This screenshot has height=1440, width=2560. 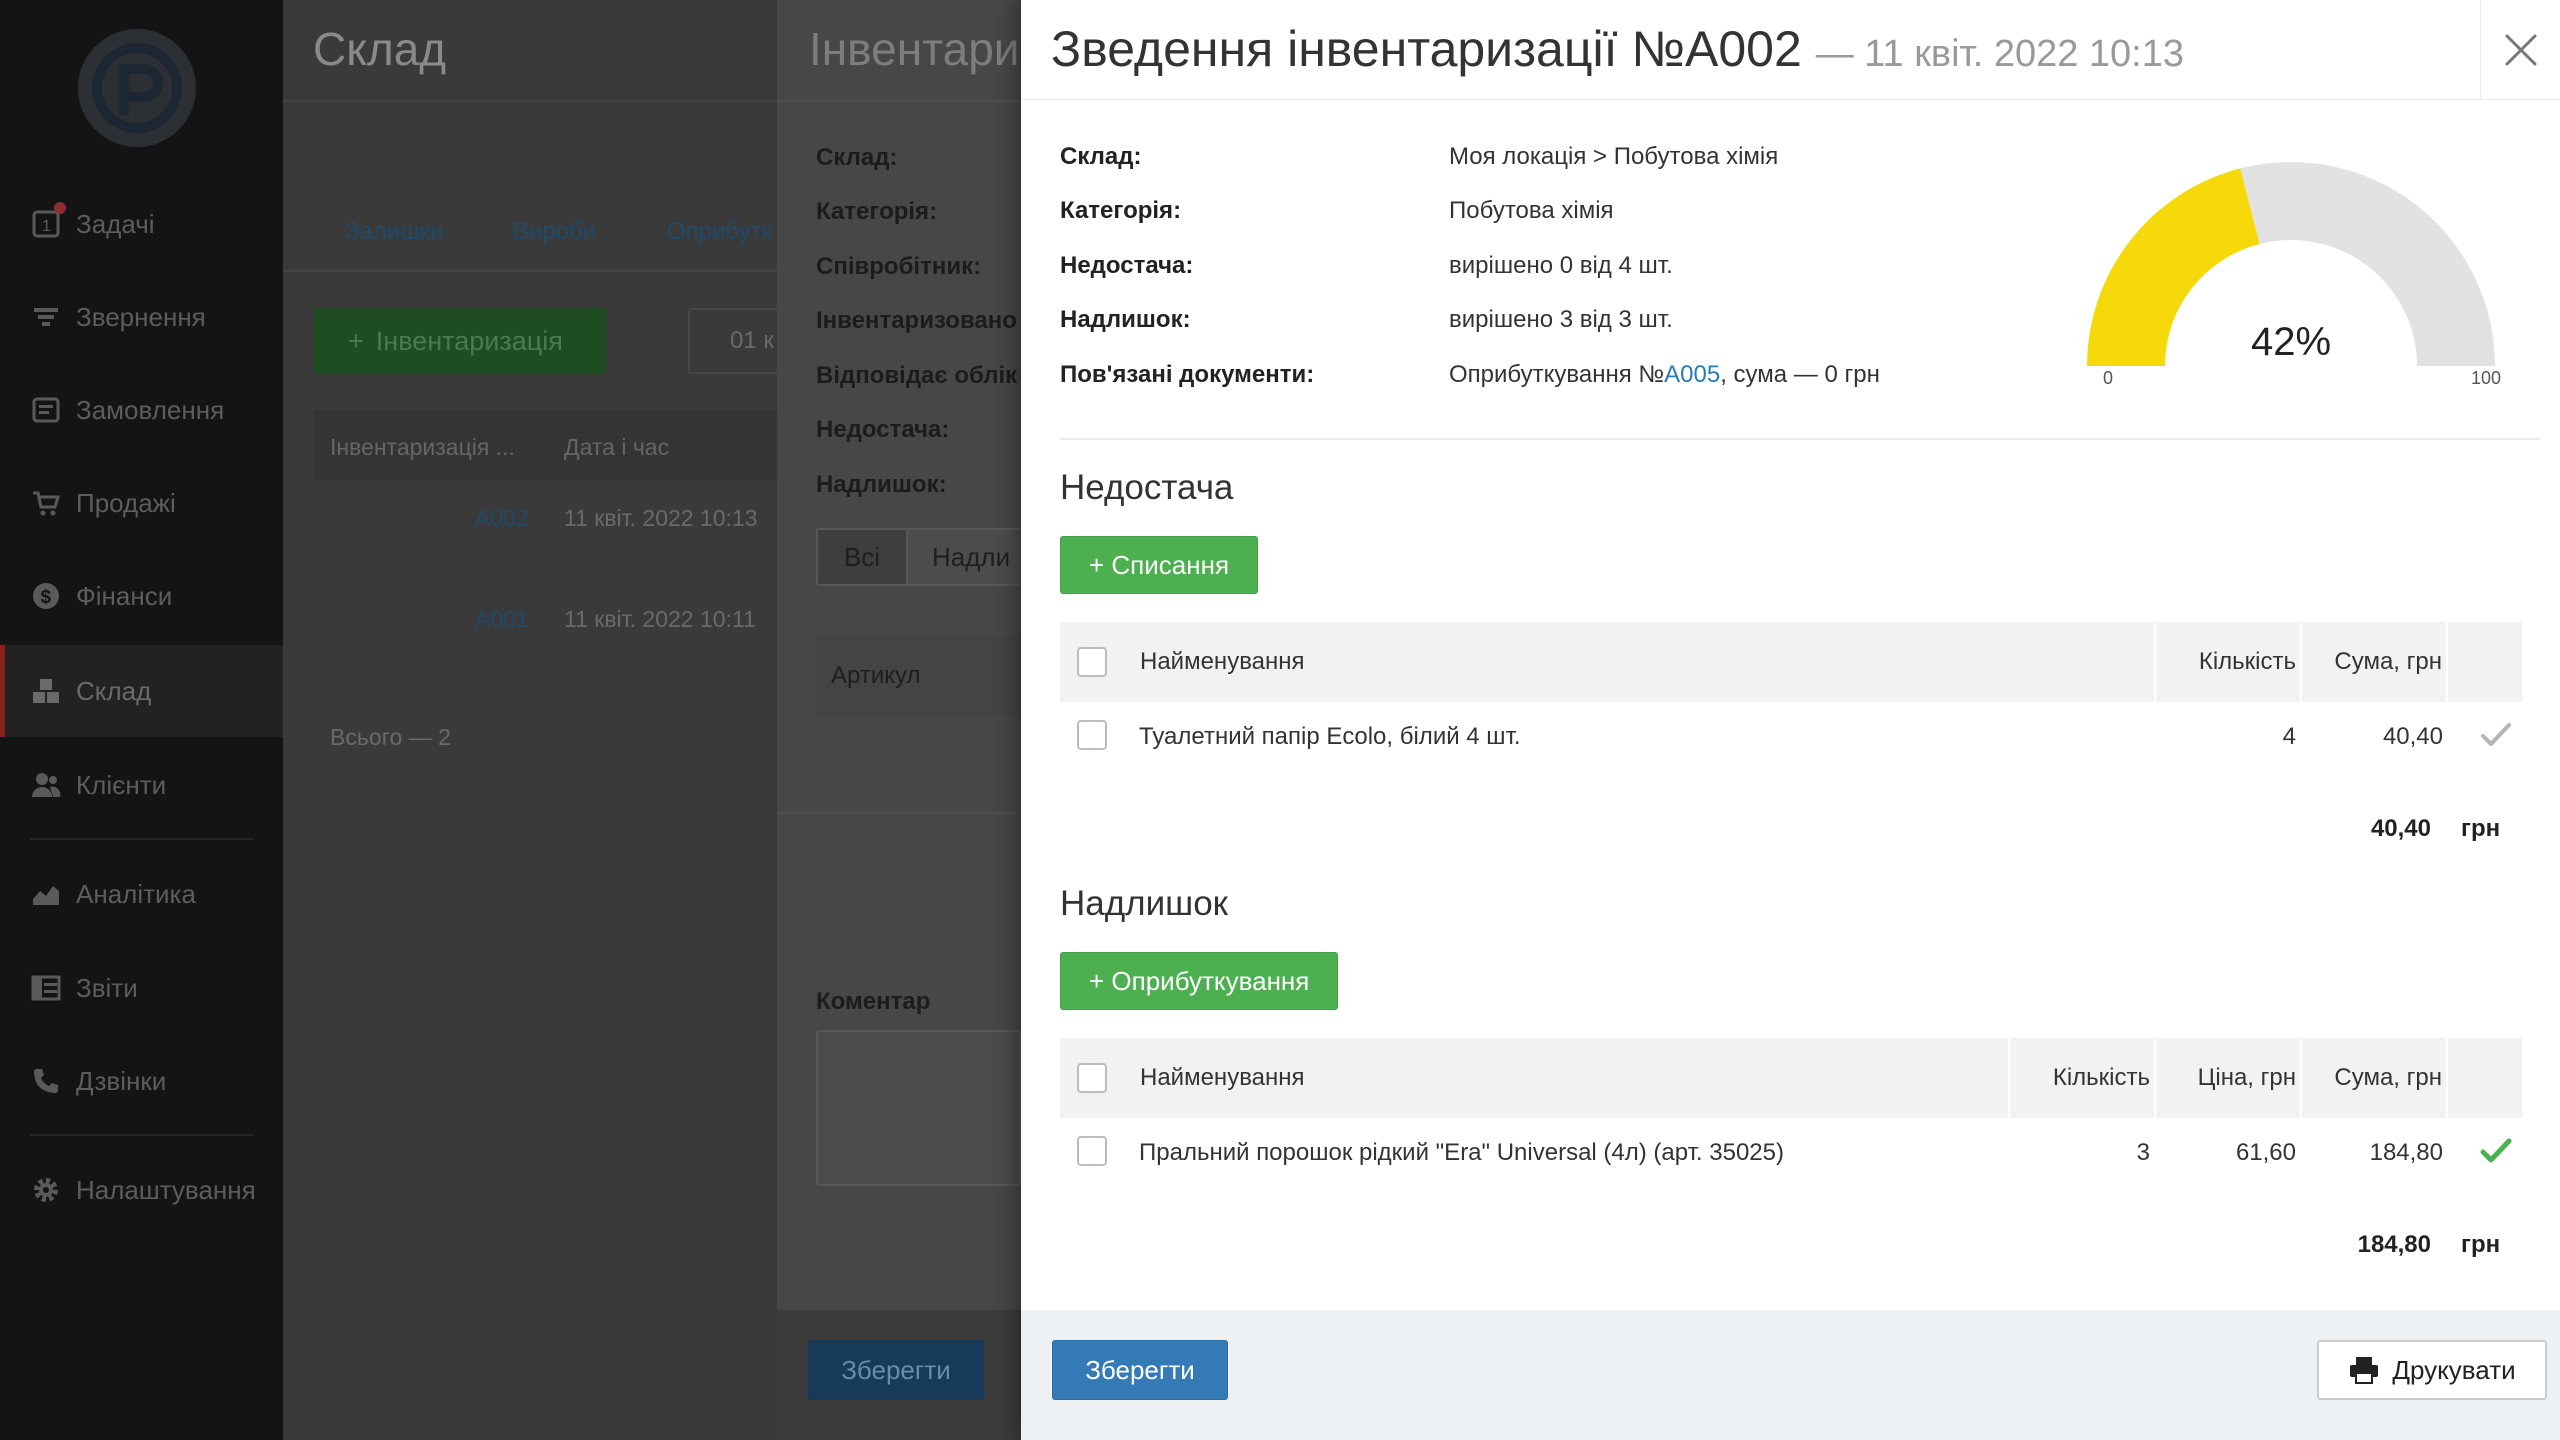 What do you see at coordinates (46, 317) in the screenshot?
I see `filter-icon` at bounding box center [46, 317].